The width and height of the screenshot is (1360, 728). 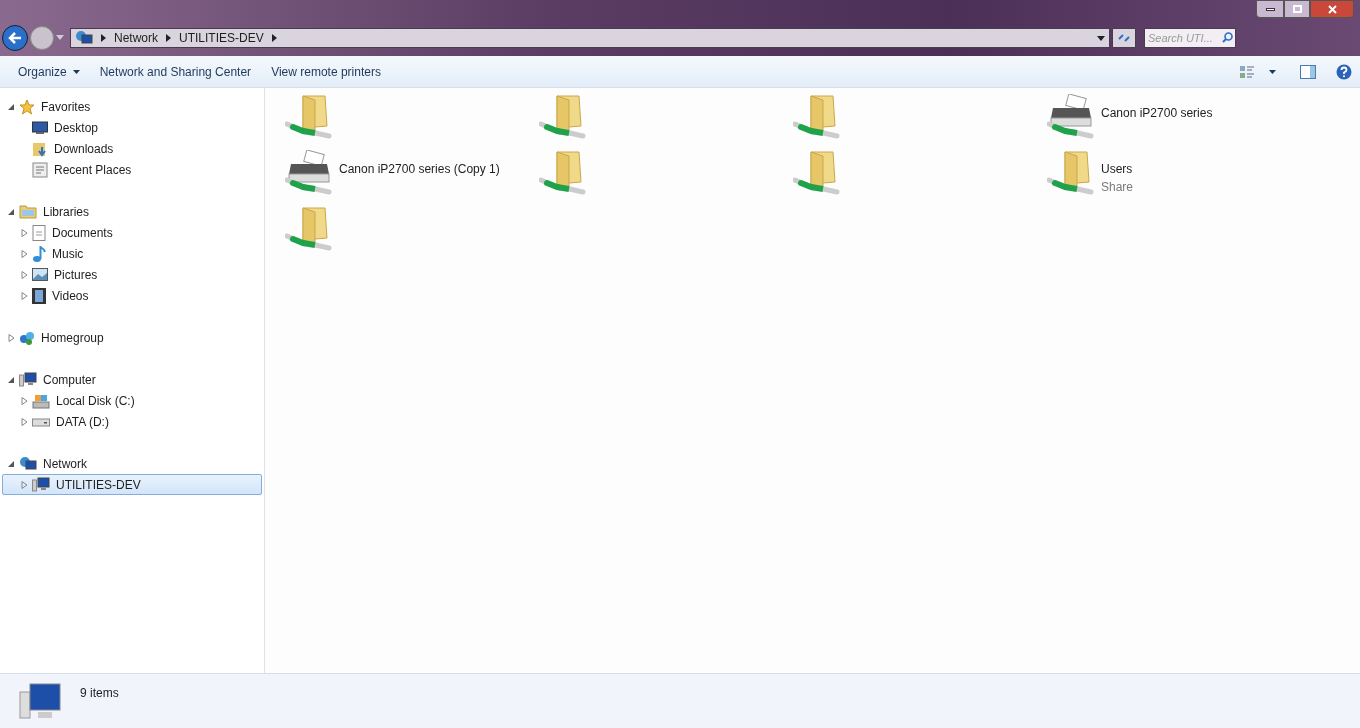 What do you see at coordinates (93, 170) in the screenshot?
I see `nav-label: Recent Places` at bounding box center [93, 170].